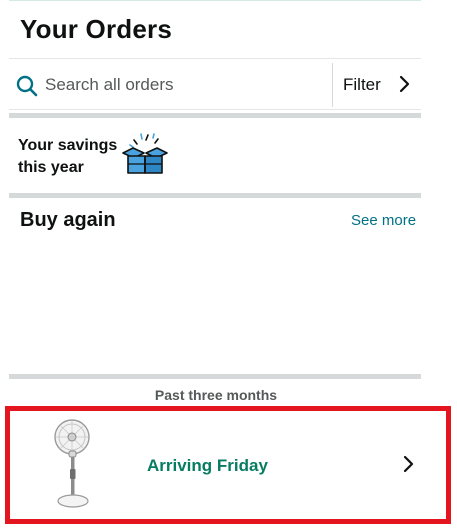  What do you see at coordinates (145, 153) in the screenshot?
I see `gift-box-icon` at bounding box center [145, 153].